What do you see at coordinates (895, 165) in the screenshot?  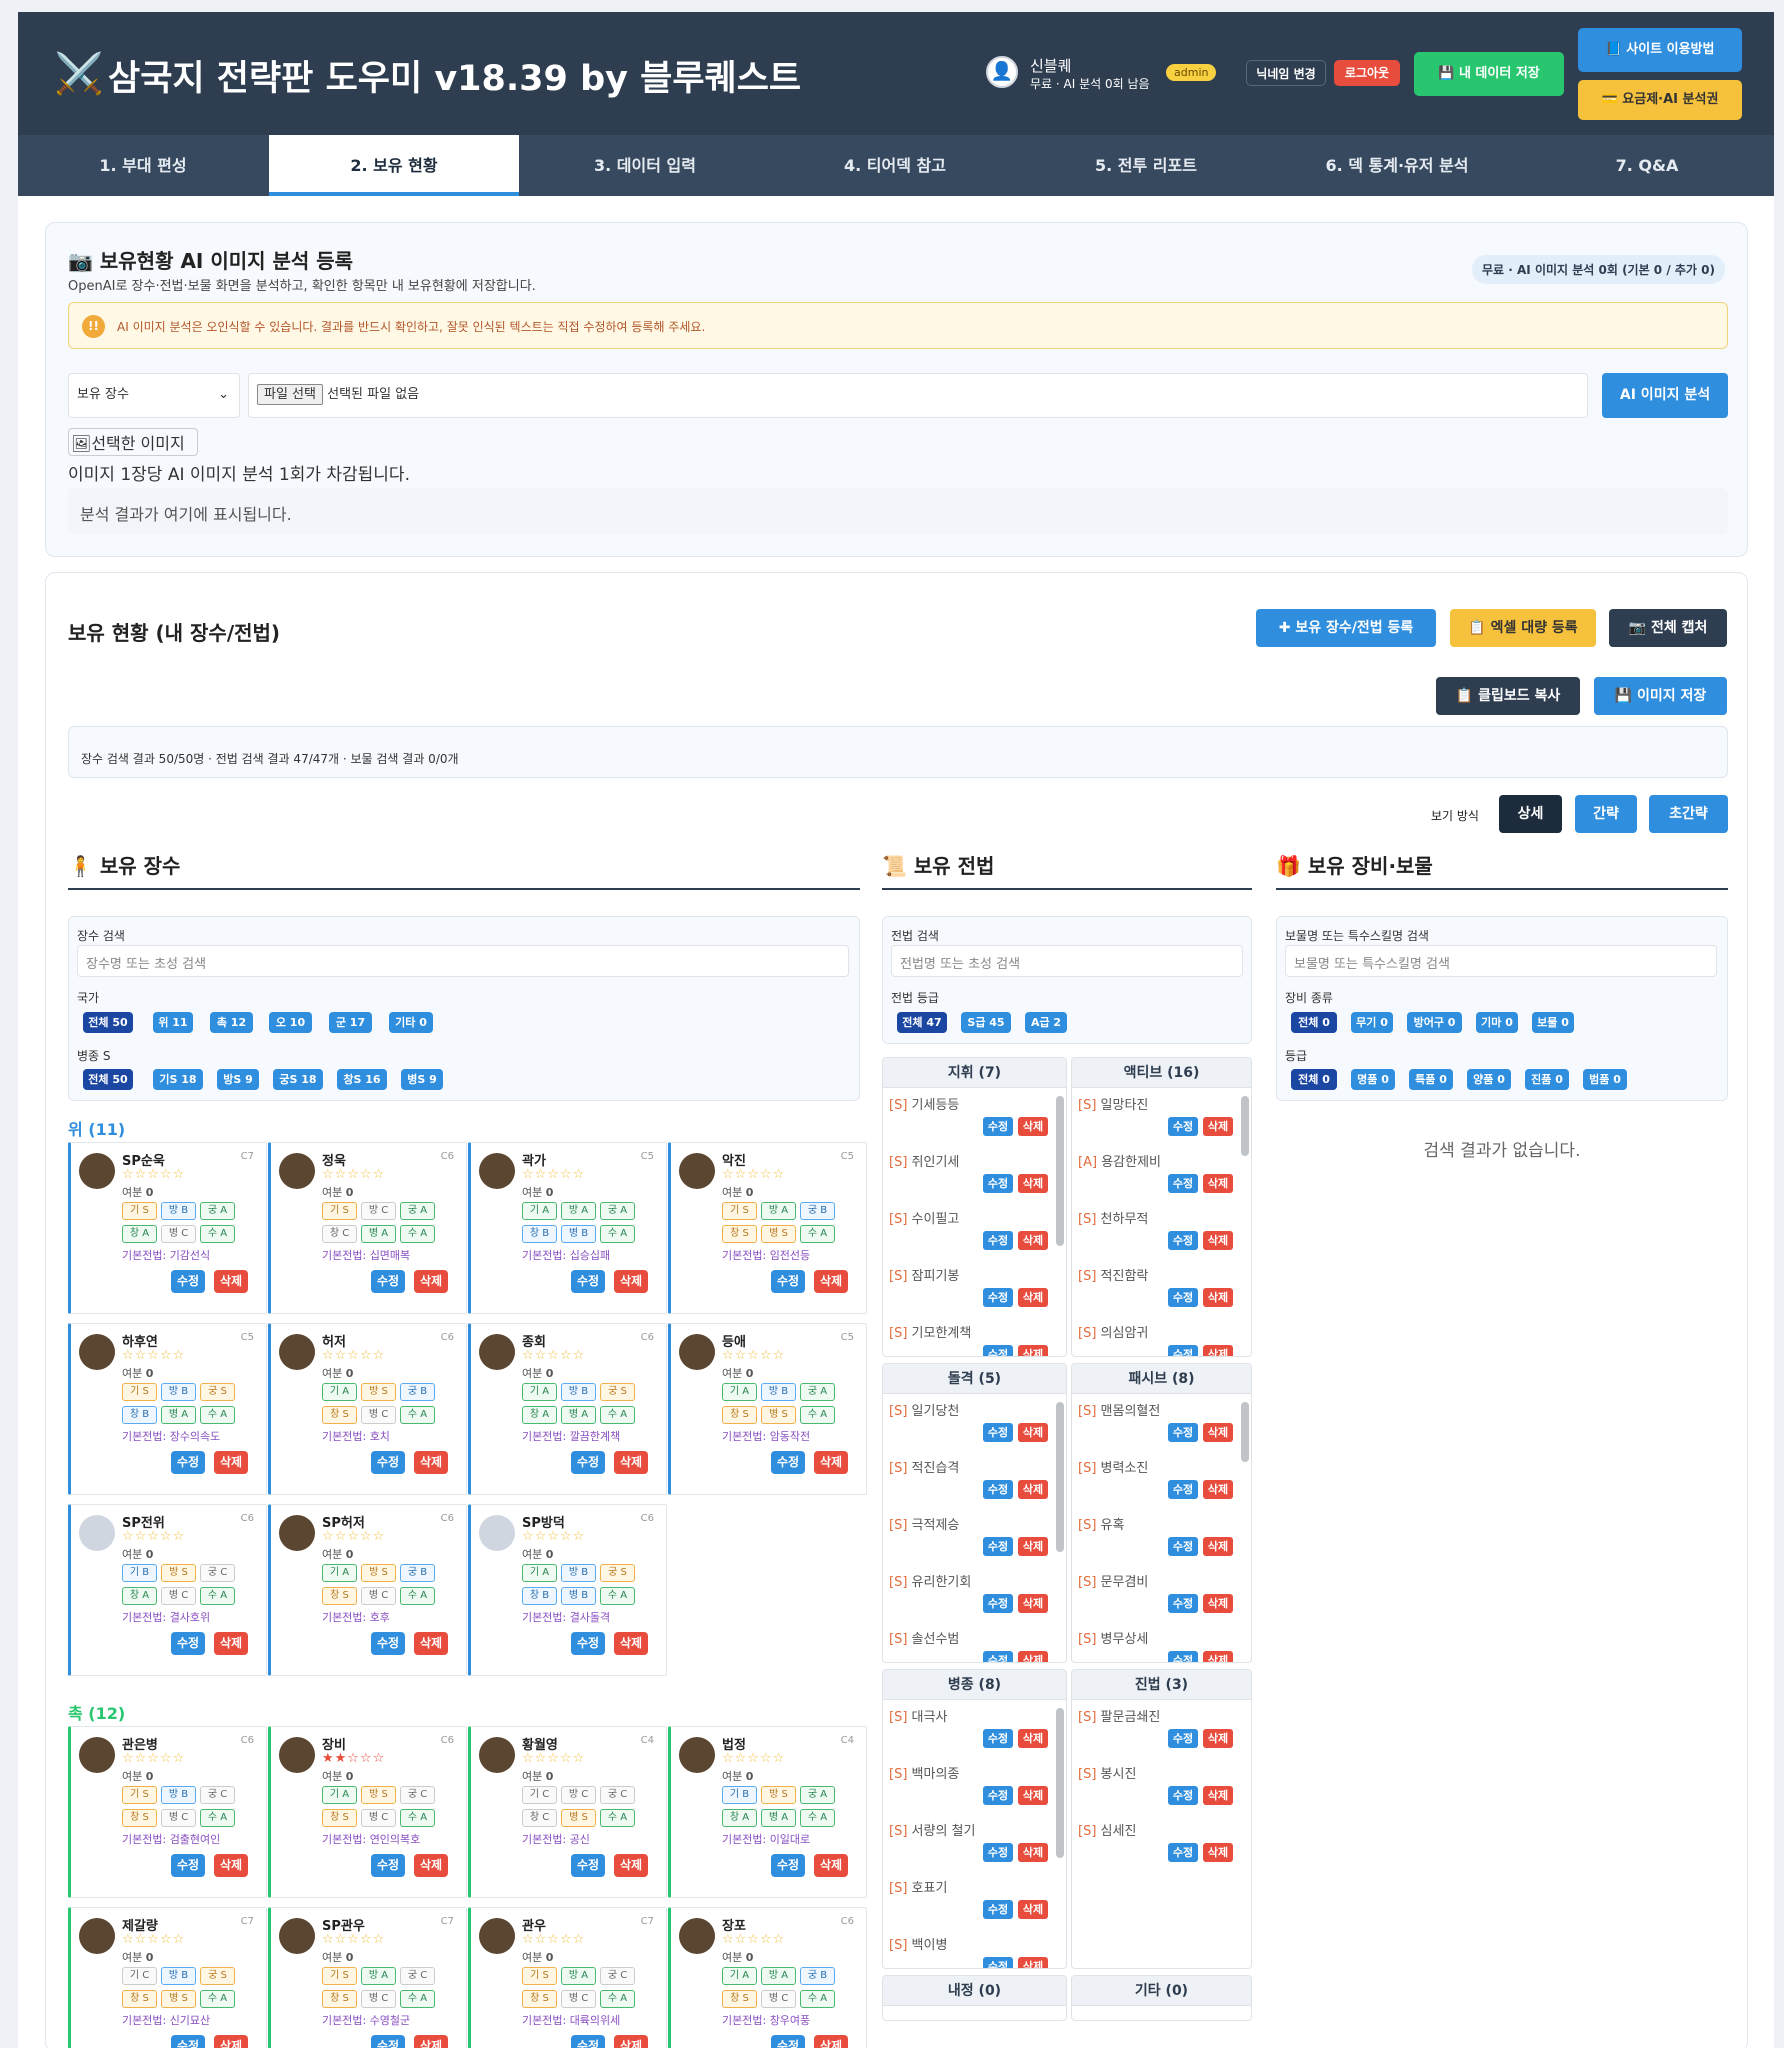 I see `tab-4: 4. 티어덱 참고` at bounding box center [895, 165].